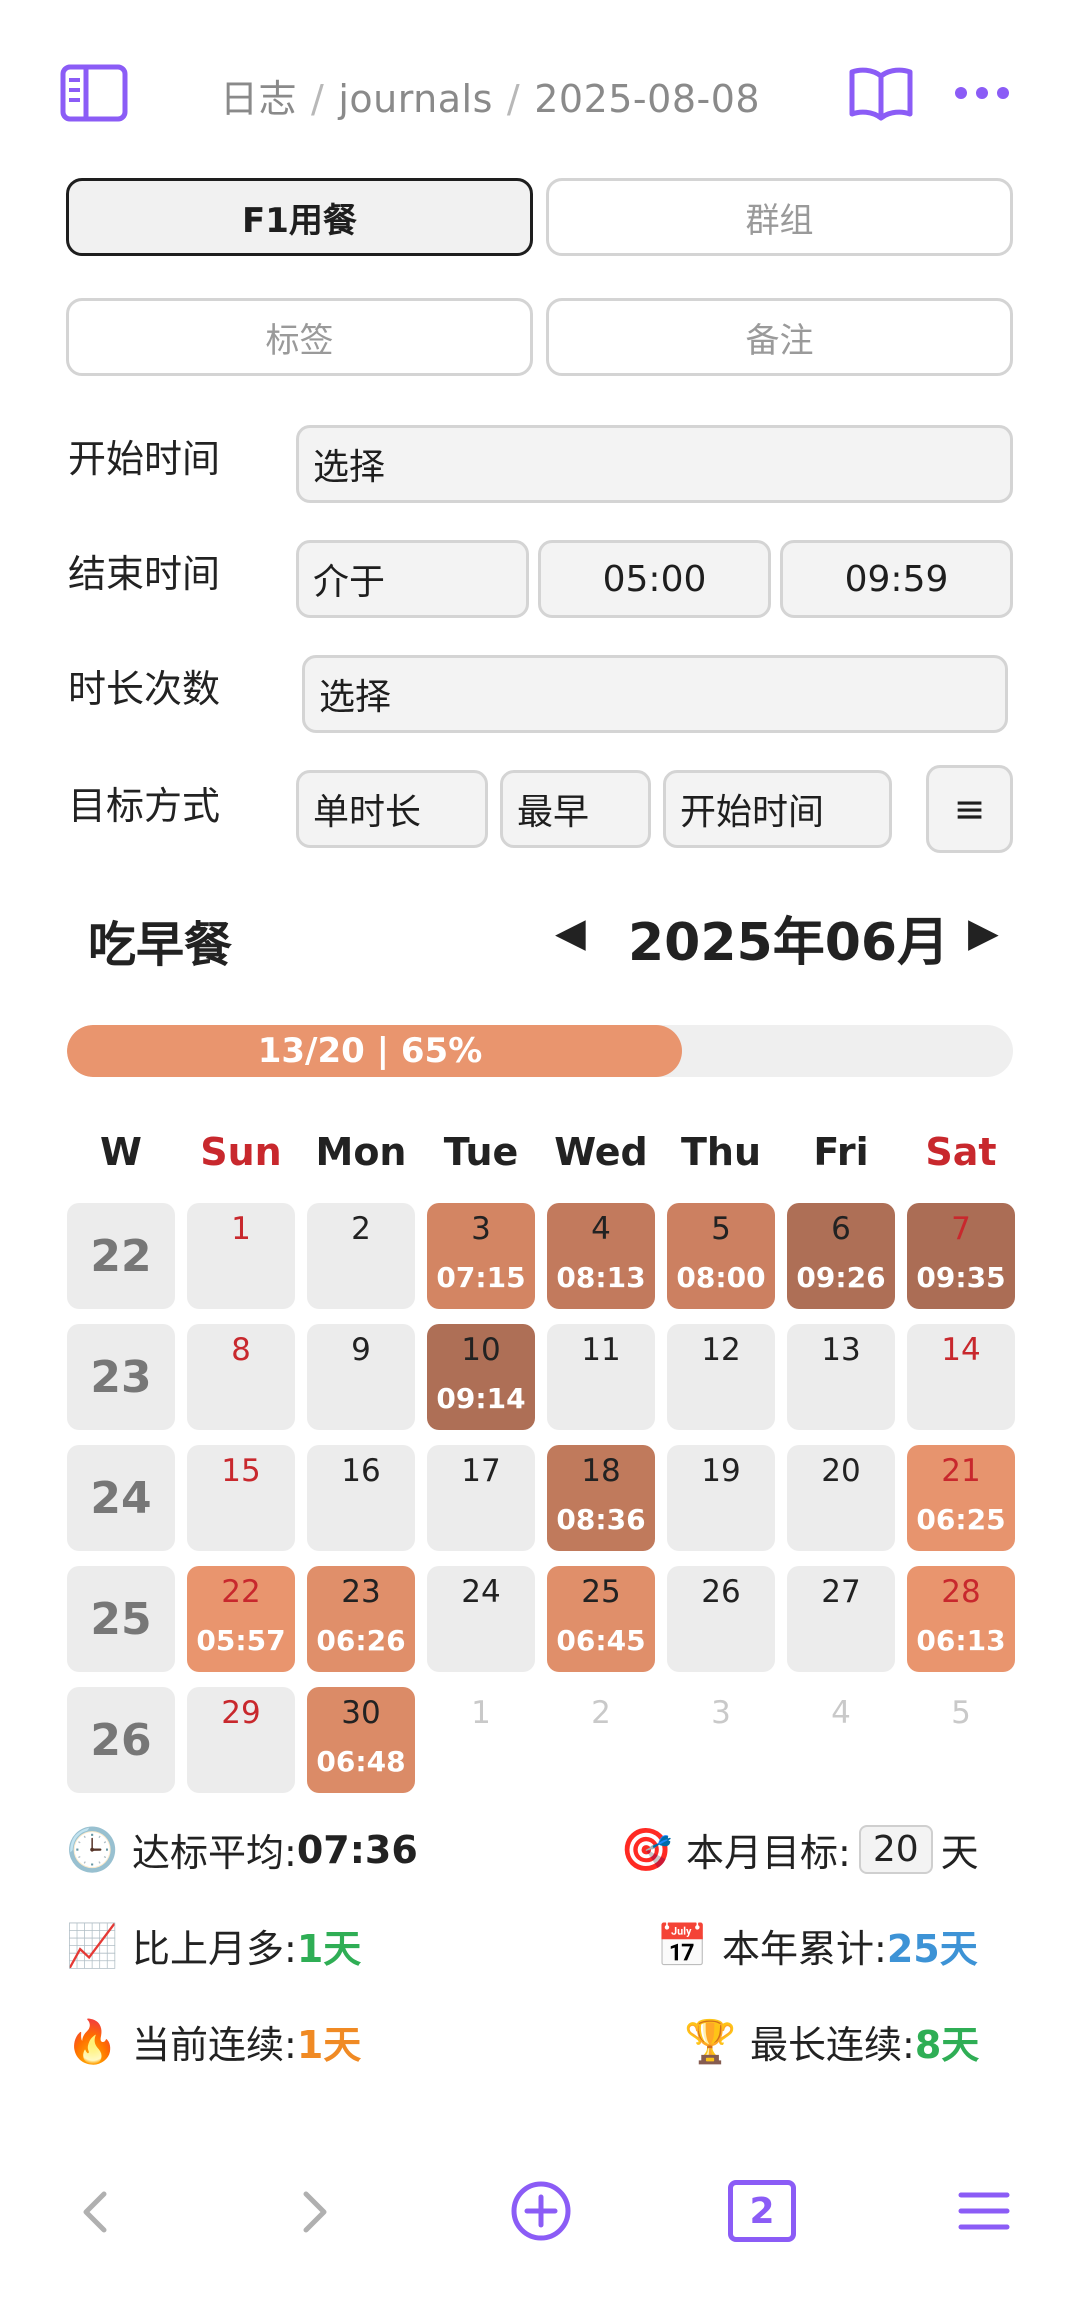 The height and width of the screenshot is (2307, 1080). What do you see at coordinates (841, 1619) in the screenshot?
I see `calendar-day: 27` at bounding box center [841, 1619].